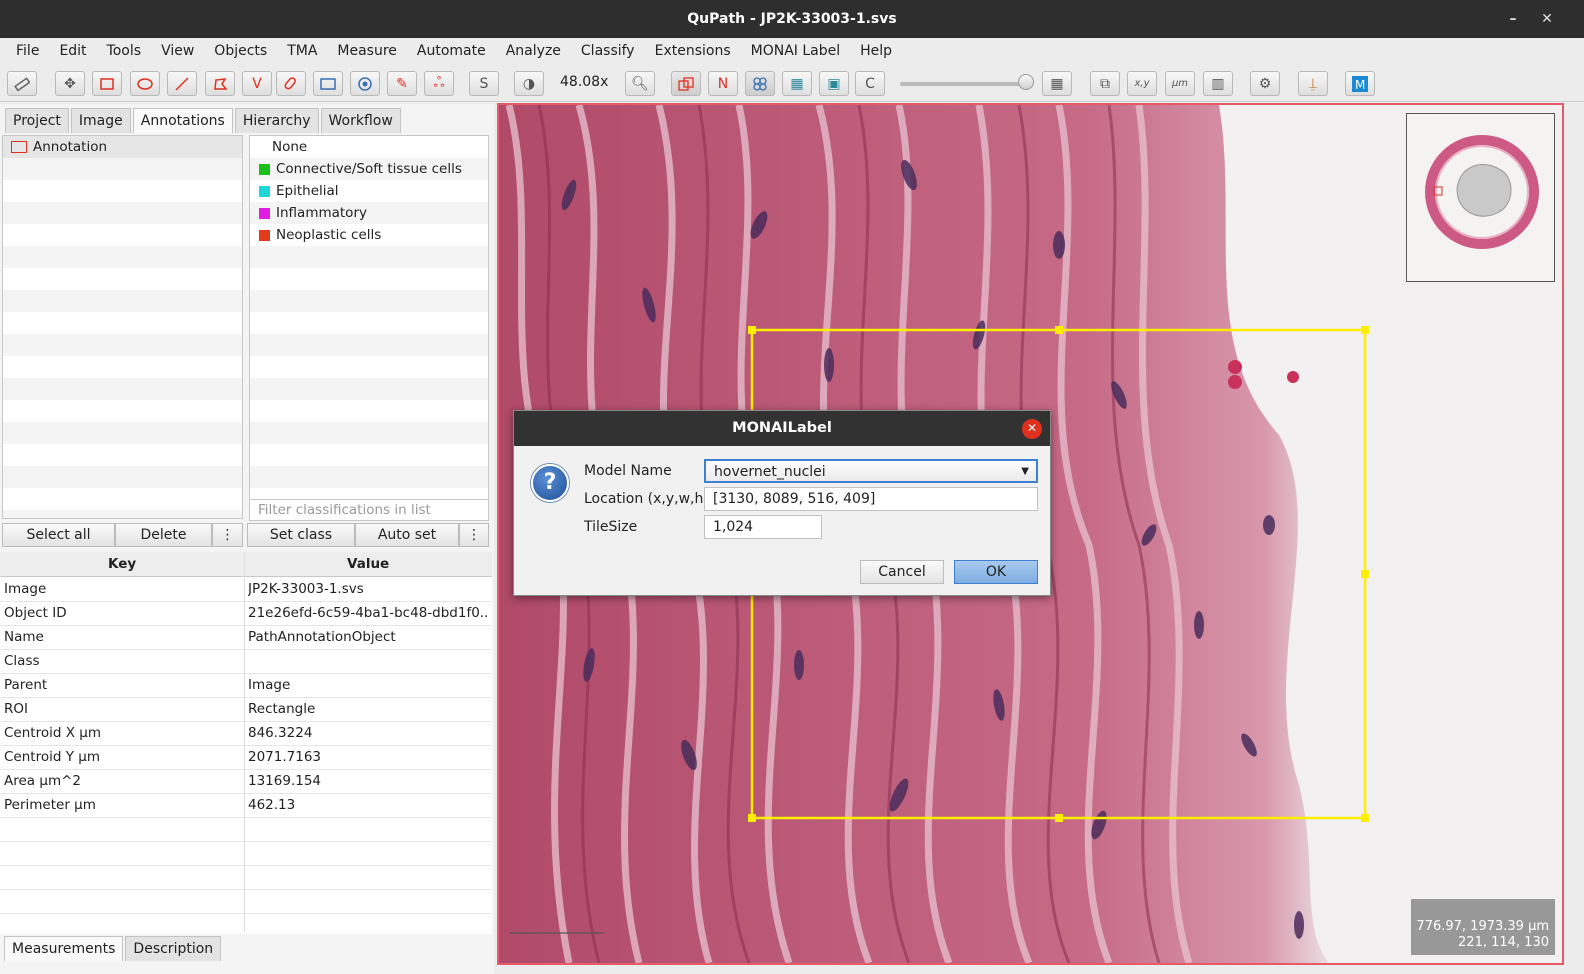  Describe the element at coordinates (797, 83) in the screenshot. I see `detections-icon: ▦` at that location.